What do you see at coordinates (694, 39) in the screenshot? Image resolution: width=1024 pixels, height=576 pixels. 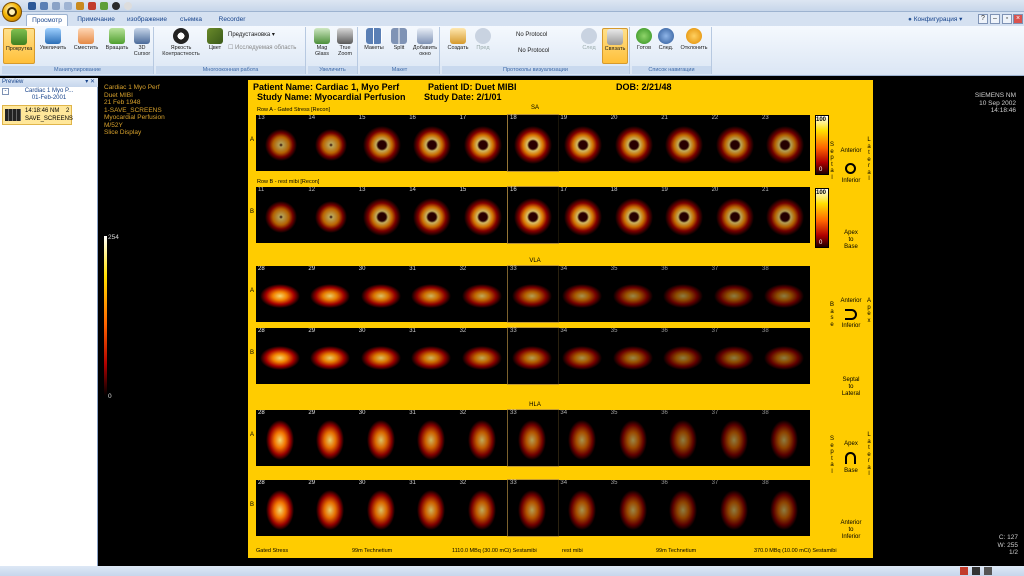 I see `reject-button: Отклонить` at bounding box center [694, 39].